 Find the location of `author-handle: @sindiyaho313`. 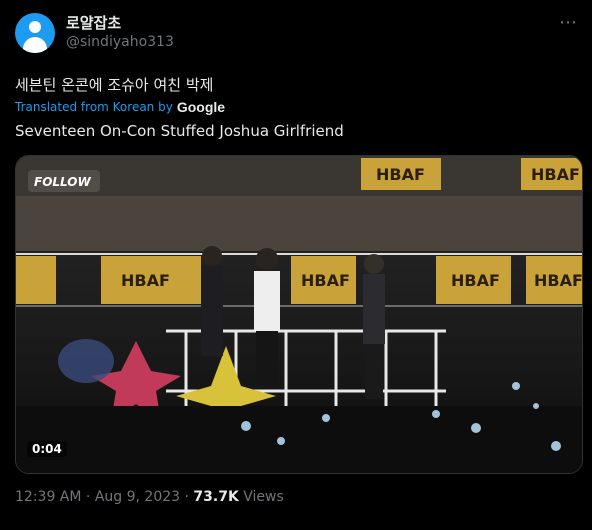

author-handle: @sindiyaho313 is located at coordinates (120, 42).